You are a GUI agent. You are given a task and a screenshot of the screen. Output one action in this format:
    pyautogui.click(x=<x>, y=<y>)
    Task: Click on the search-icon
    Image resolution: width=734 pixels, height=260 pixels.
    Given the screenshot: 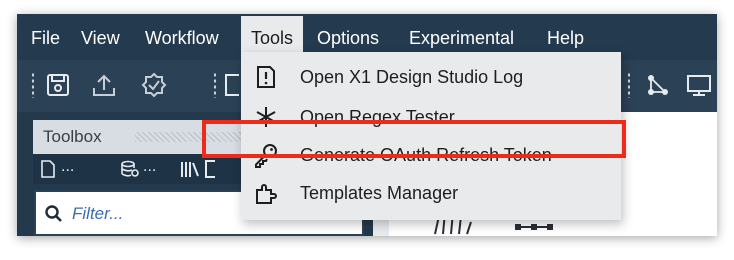 What is the action you would take?
    pyautogui.click(x=53, y=213)
    